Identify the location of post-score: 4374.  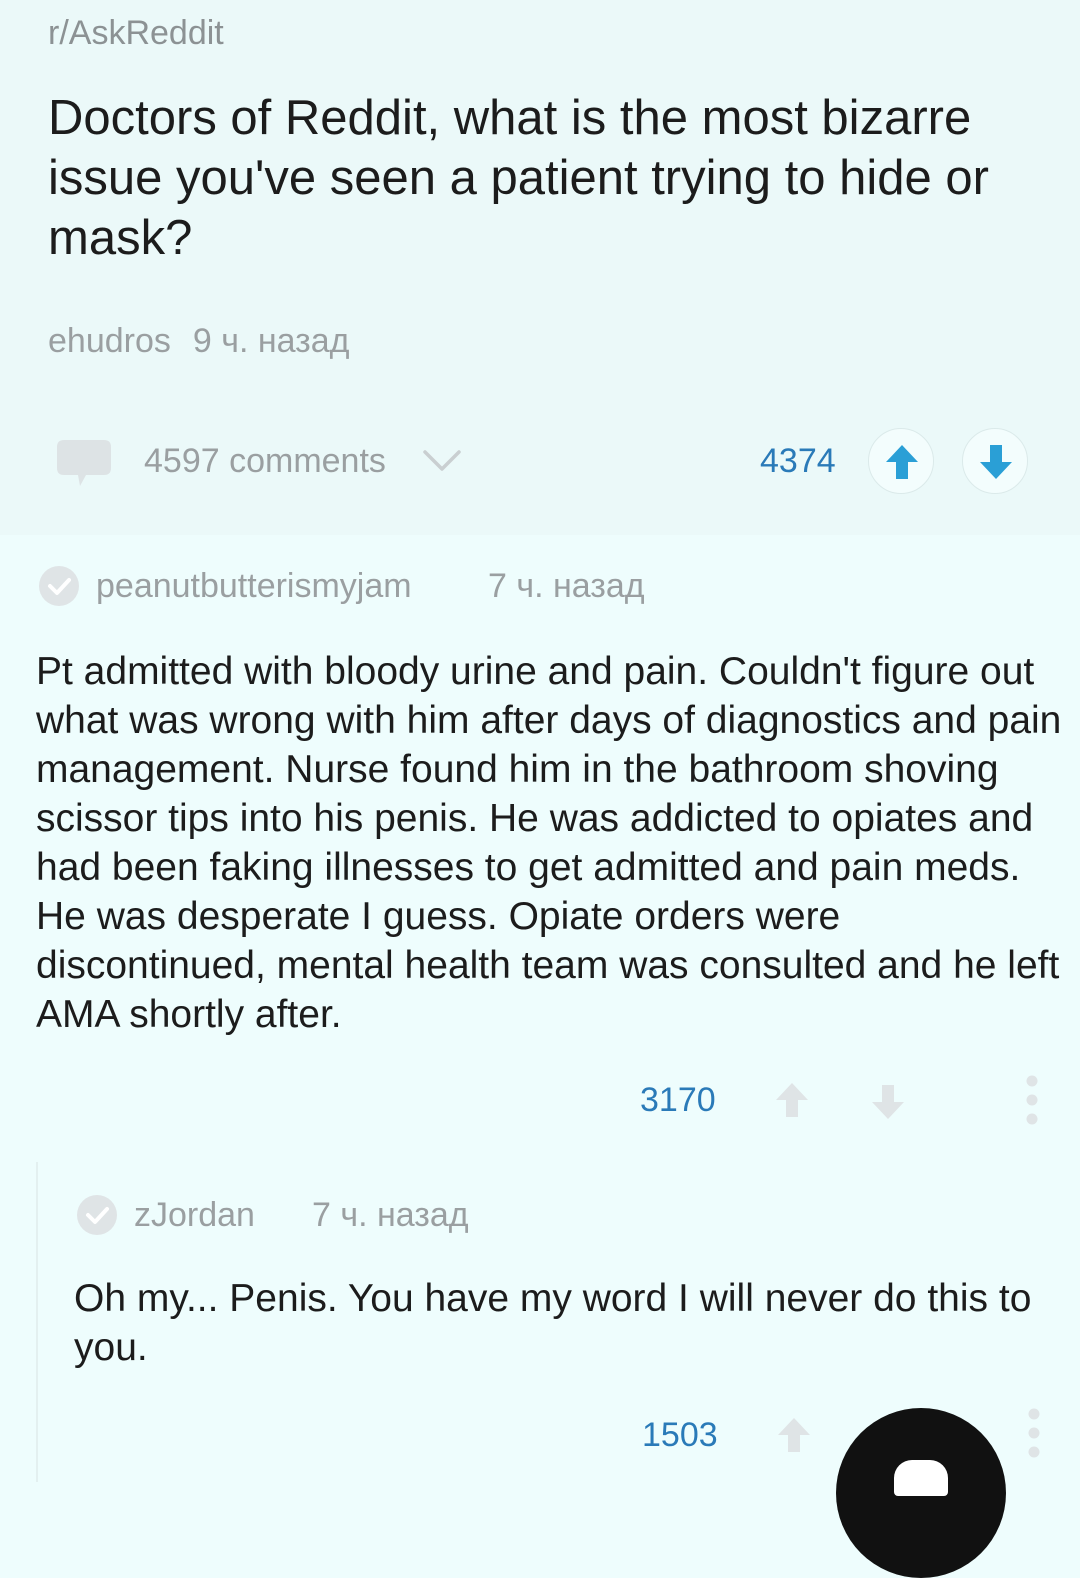
(798, 461).